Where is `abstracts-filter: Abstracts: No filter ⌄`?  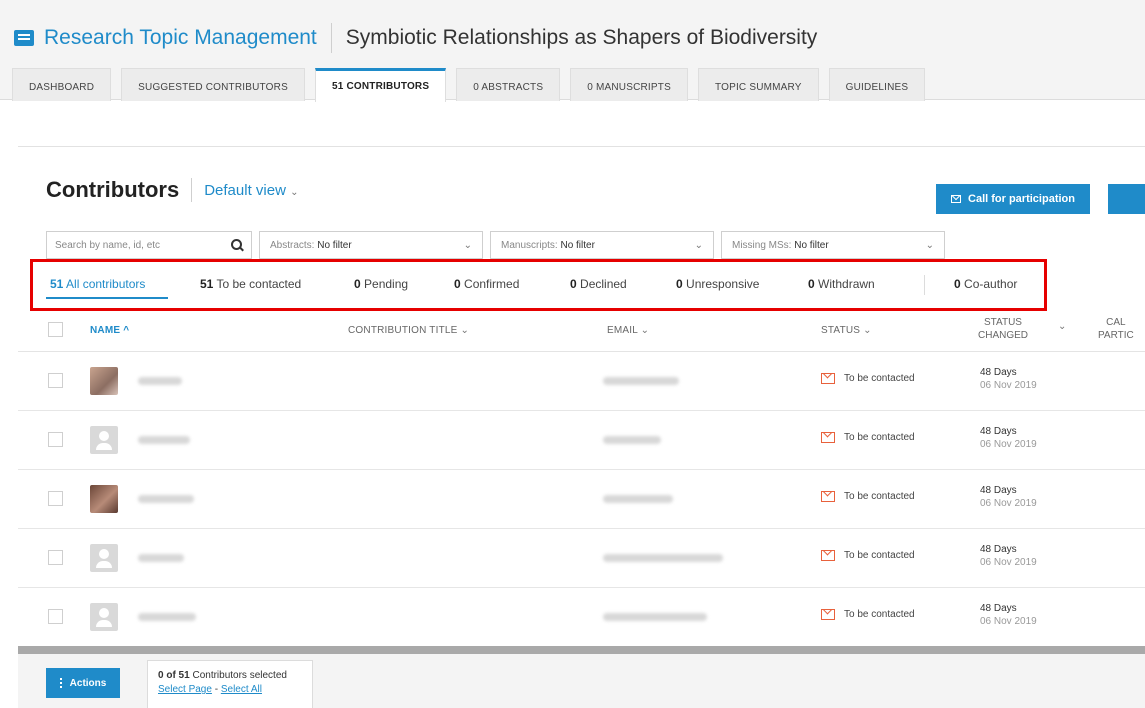 abstracts-filter: Abstracts: No filter ⌄ is located at coordinates (371, 245).